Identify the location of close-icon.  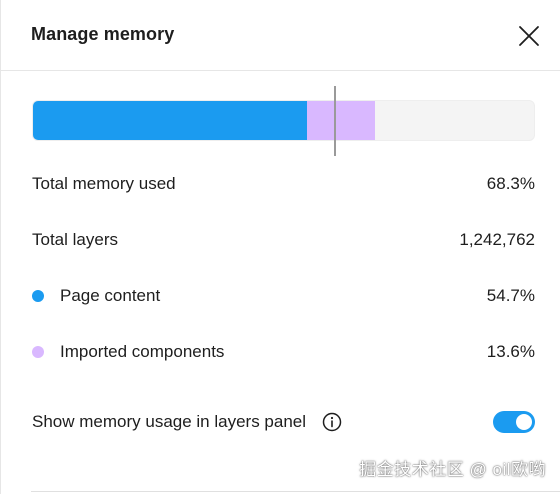
(529, 36).